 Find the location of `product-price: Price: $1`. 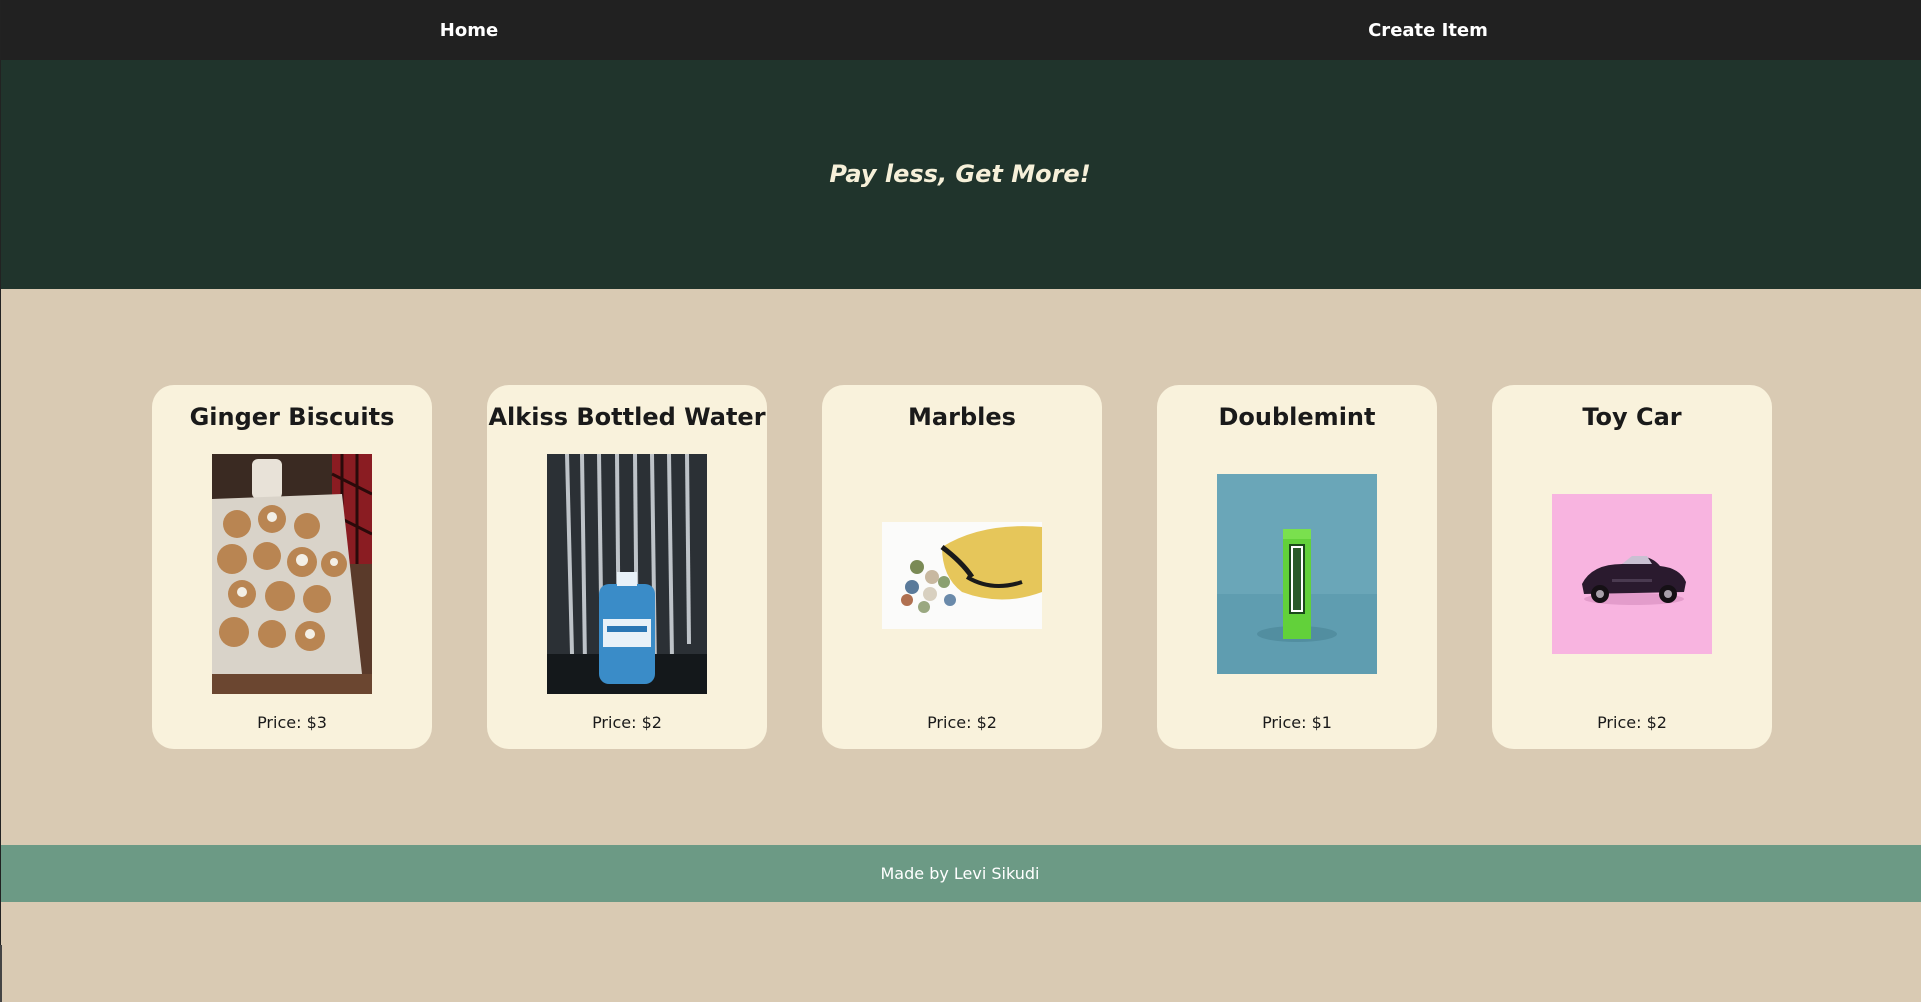

product-price: Price: $1 is located at coordinates (1297, 722).